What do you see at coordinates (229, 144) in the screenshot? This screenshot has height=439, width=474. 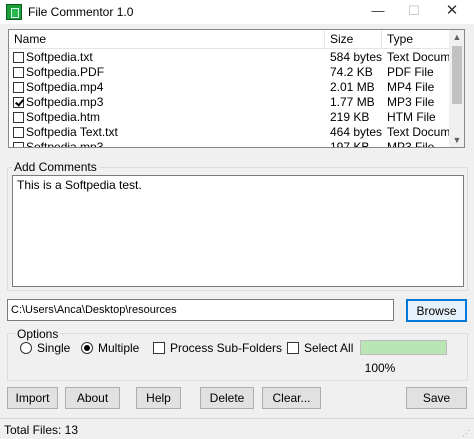 I see `list-item: Softpedia.mp3 197 KB MP3 File` at bounding box center [229, 144].